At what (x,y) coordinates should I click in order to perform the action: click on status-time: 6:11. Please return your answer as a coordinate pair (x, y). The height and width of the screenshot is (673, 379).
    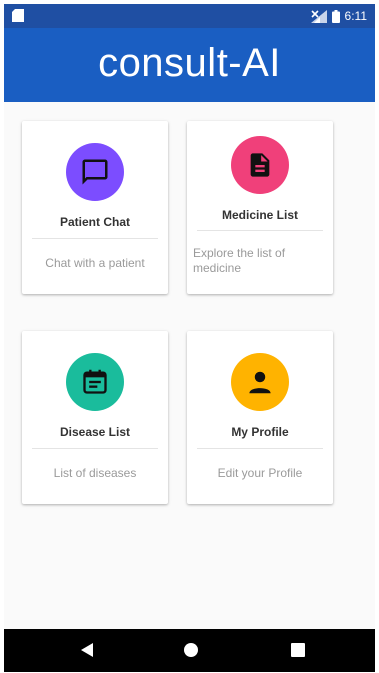
    Looking at the image, I should click on (355, 16).